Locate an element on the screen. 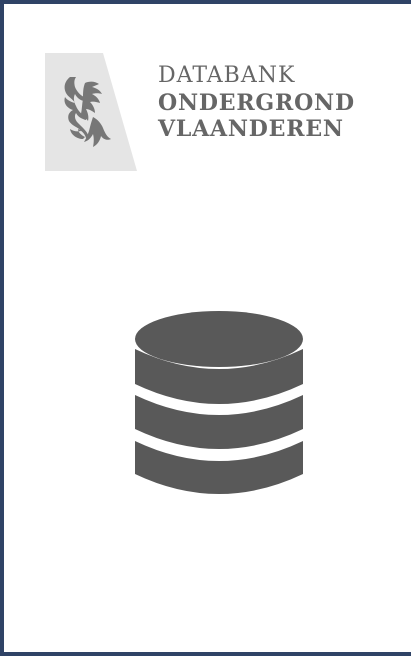 This screenshot has width=411, height=656. logo-line-databank: DATABANK is located at coordinates (227, 75).